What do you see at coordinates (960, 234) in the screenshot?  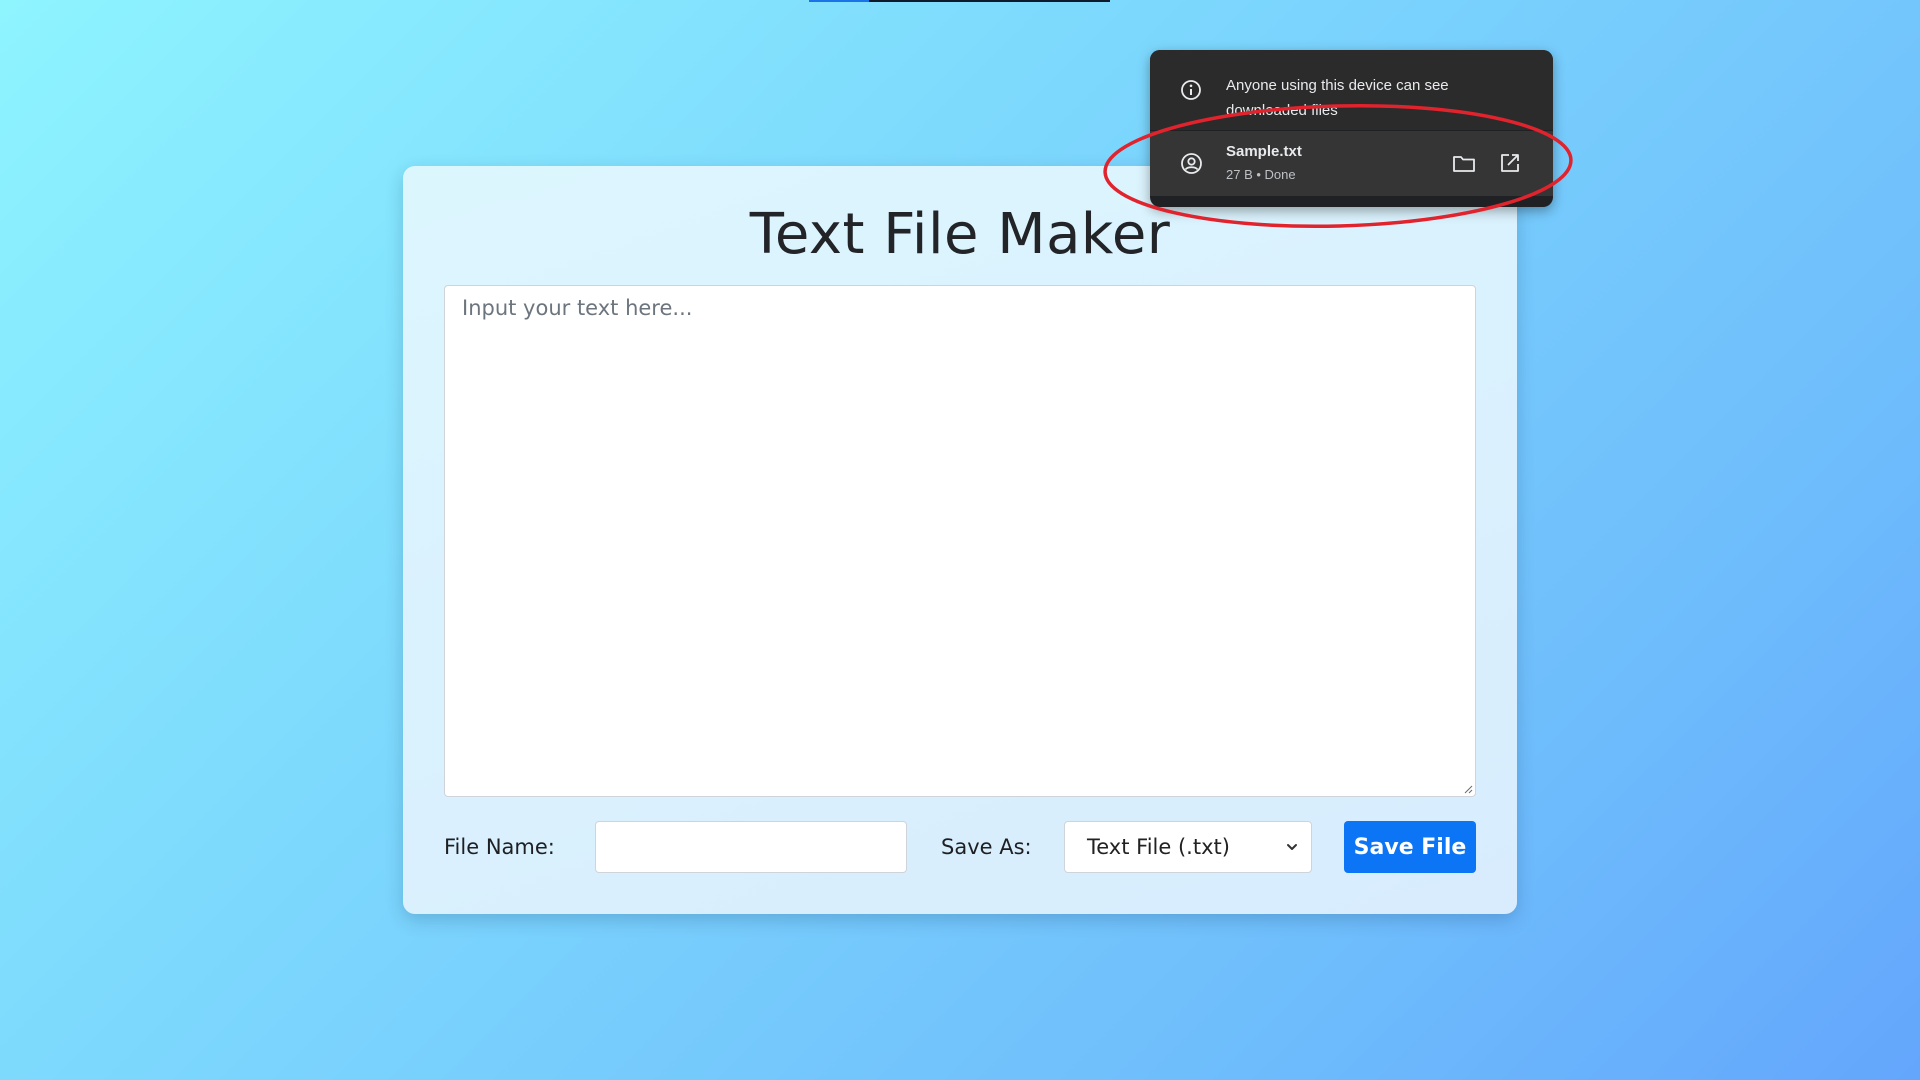 I see `page-title: Text File Maker` at bounding box center [960, 234].